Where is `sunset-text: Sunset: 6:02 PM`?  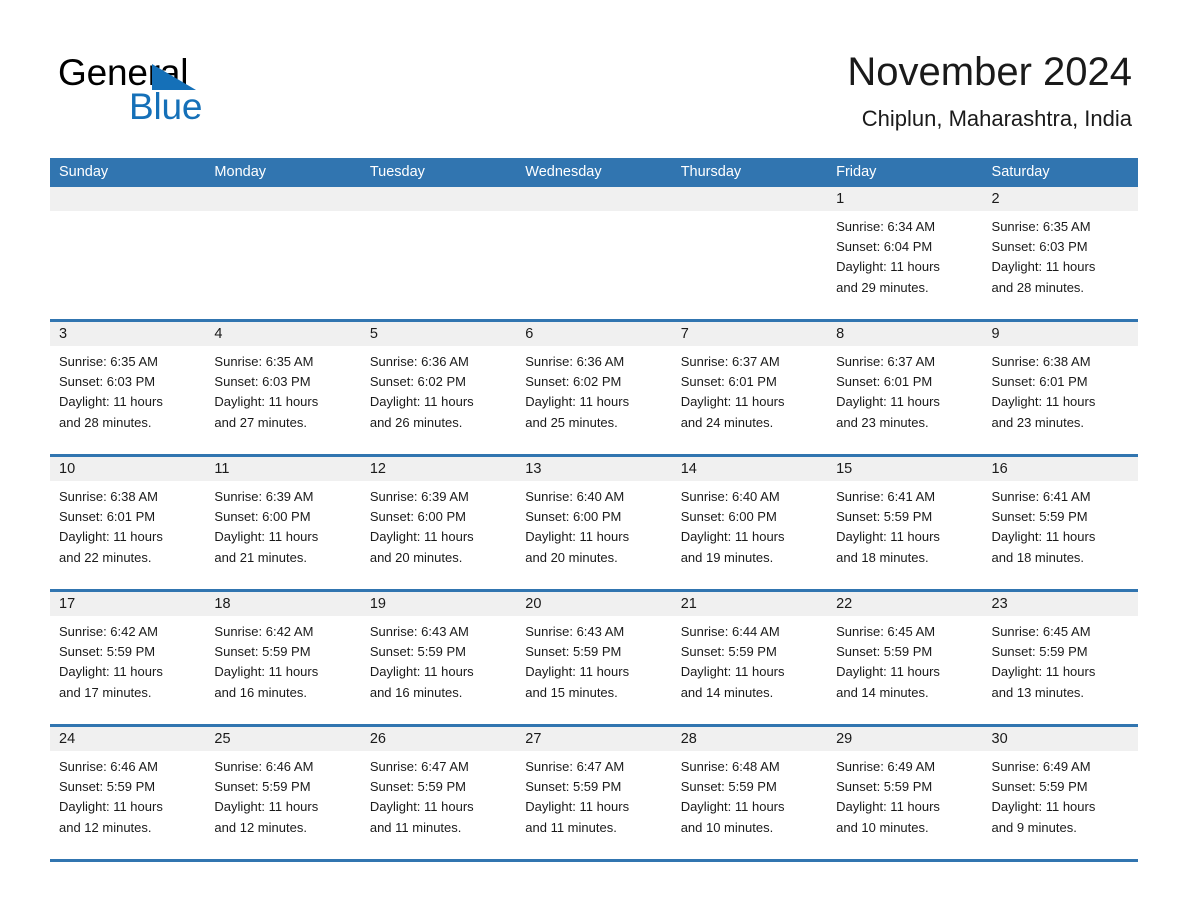
sunset-text: Sunset: 6:02 PM is located at coordinates (417, 382).